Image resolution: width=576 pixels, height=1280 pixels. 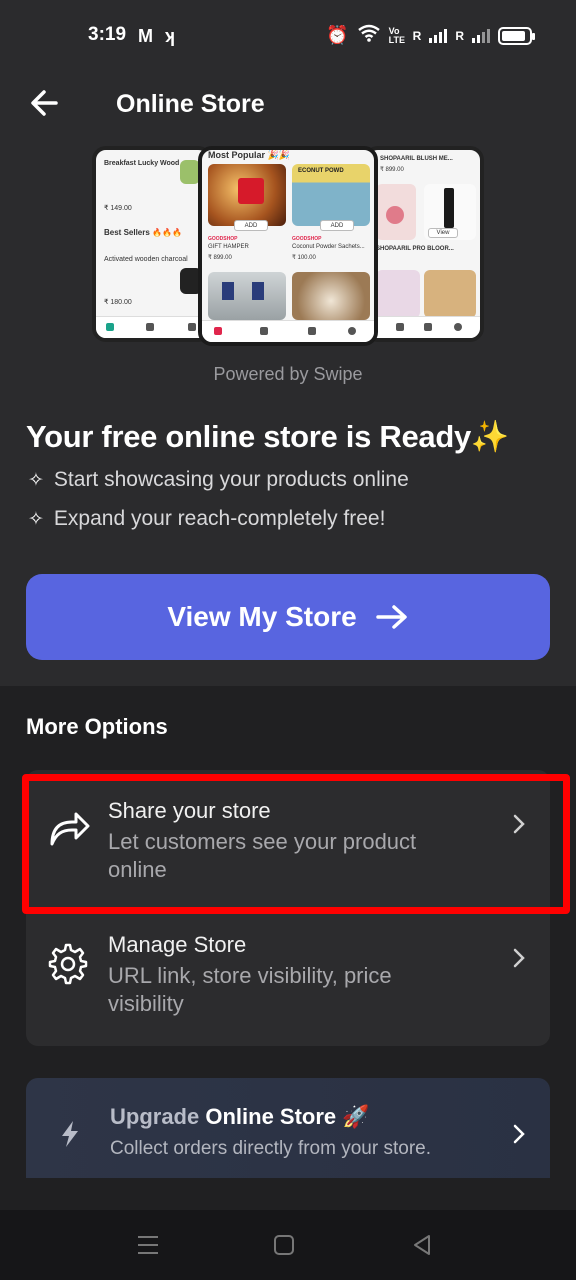 I want to click on system-nav-bar, so click(x=288, y=1245).